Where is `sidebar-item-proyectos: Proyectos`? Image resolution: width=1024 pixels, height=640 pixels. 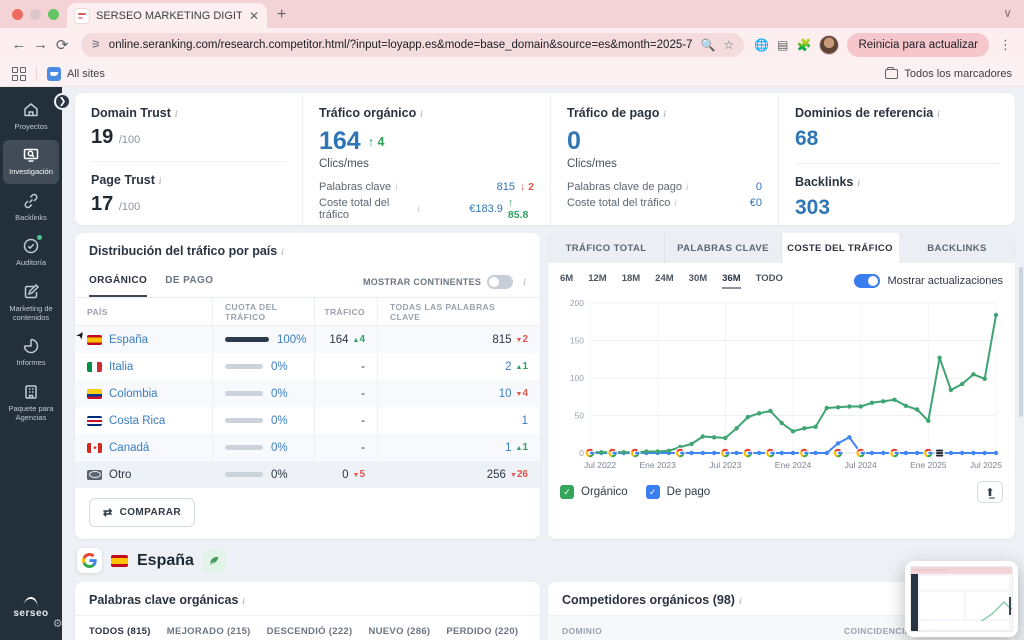 sidebar-item-proyectos: Proyectos is located at coordinates (31, 116).